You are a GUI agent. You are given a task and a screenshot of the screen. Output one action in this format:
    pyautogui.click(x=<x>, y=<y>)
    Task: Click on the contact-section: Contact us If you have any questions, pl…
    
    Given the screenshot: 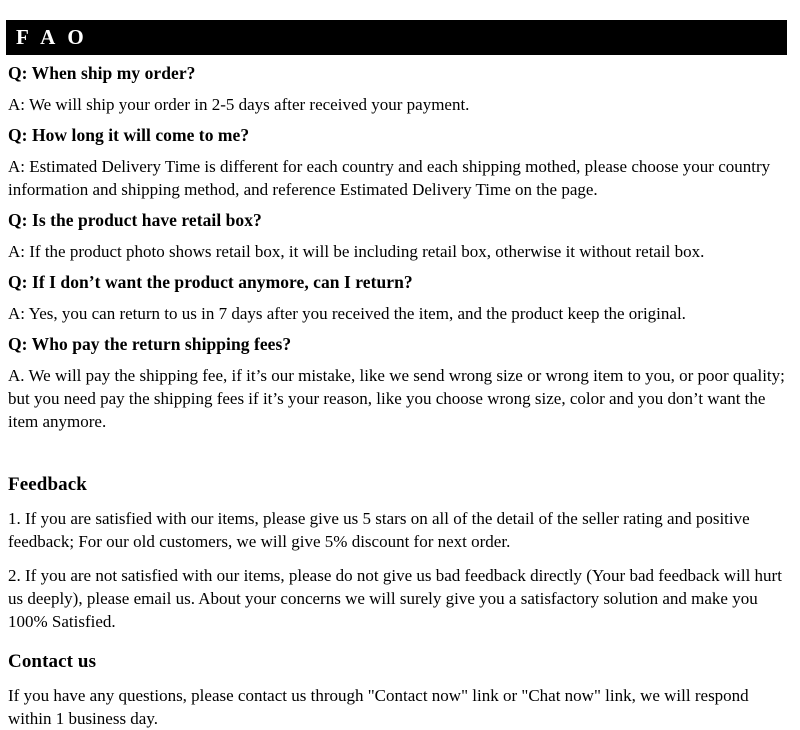 What is the action you would take?
    pyautogui.click(x=400, y=690)
    